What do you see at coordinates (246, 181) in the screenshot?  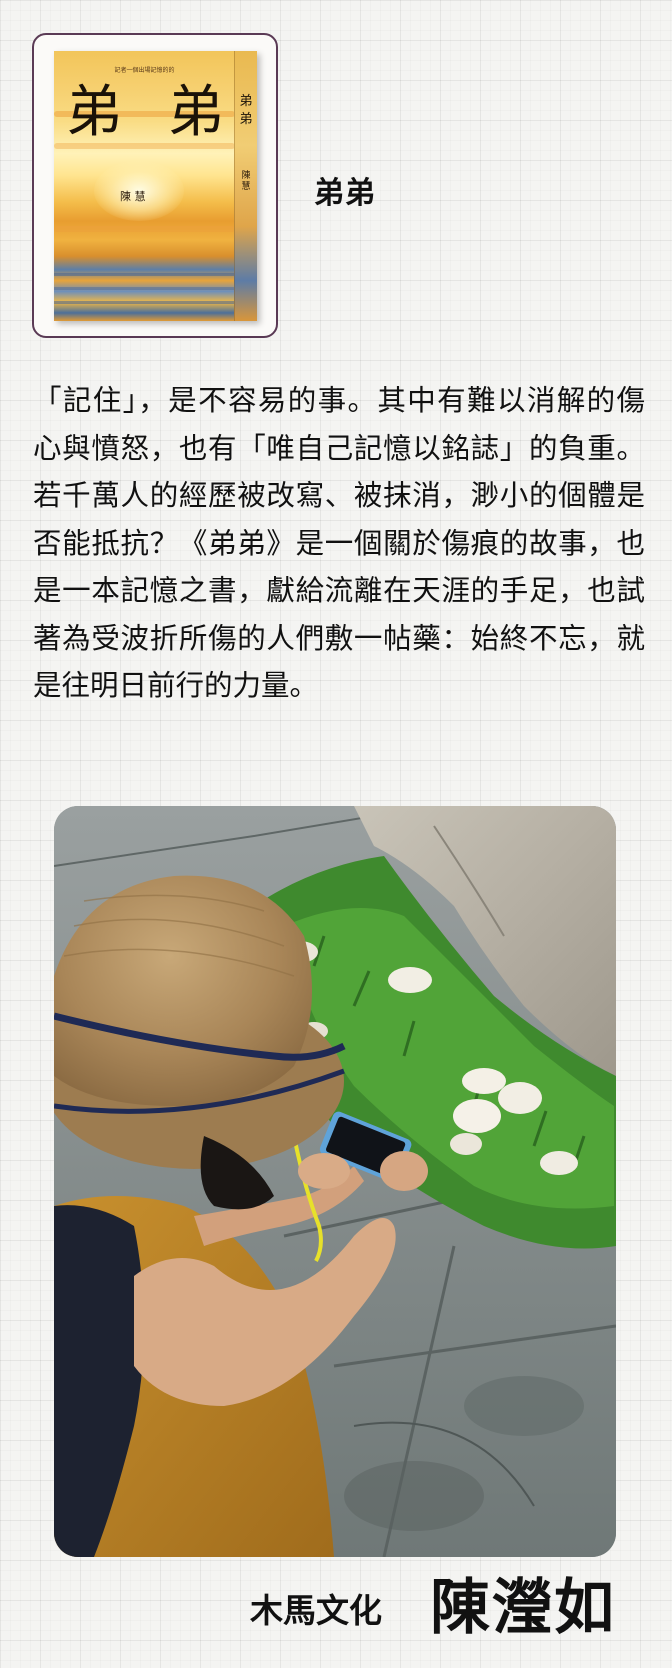 I see `spine-author: 陳慧` at bounding box center [246, 181].